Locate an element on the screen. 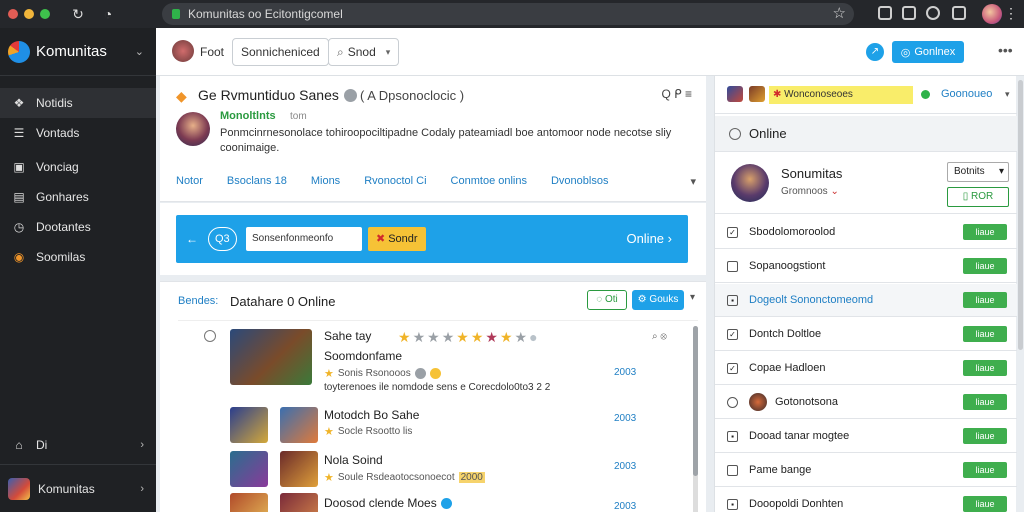 The image size is (1024, 512). member-row: ▪ Dogeolt Sononctomeomd liaue is located at coordinates (866, 300).